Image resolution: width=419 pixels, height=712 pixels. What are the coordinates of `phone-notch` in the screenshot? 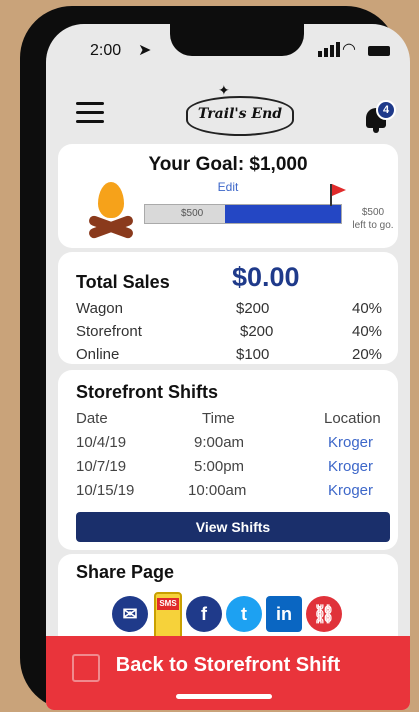 It's located at (237, 40).